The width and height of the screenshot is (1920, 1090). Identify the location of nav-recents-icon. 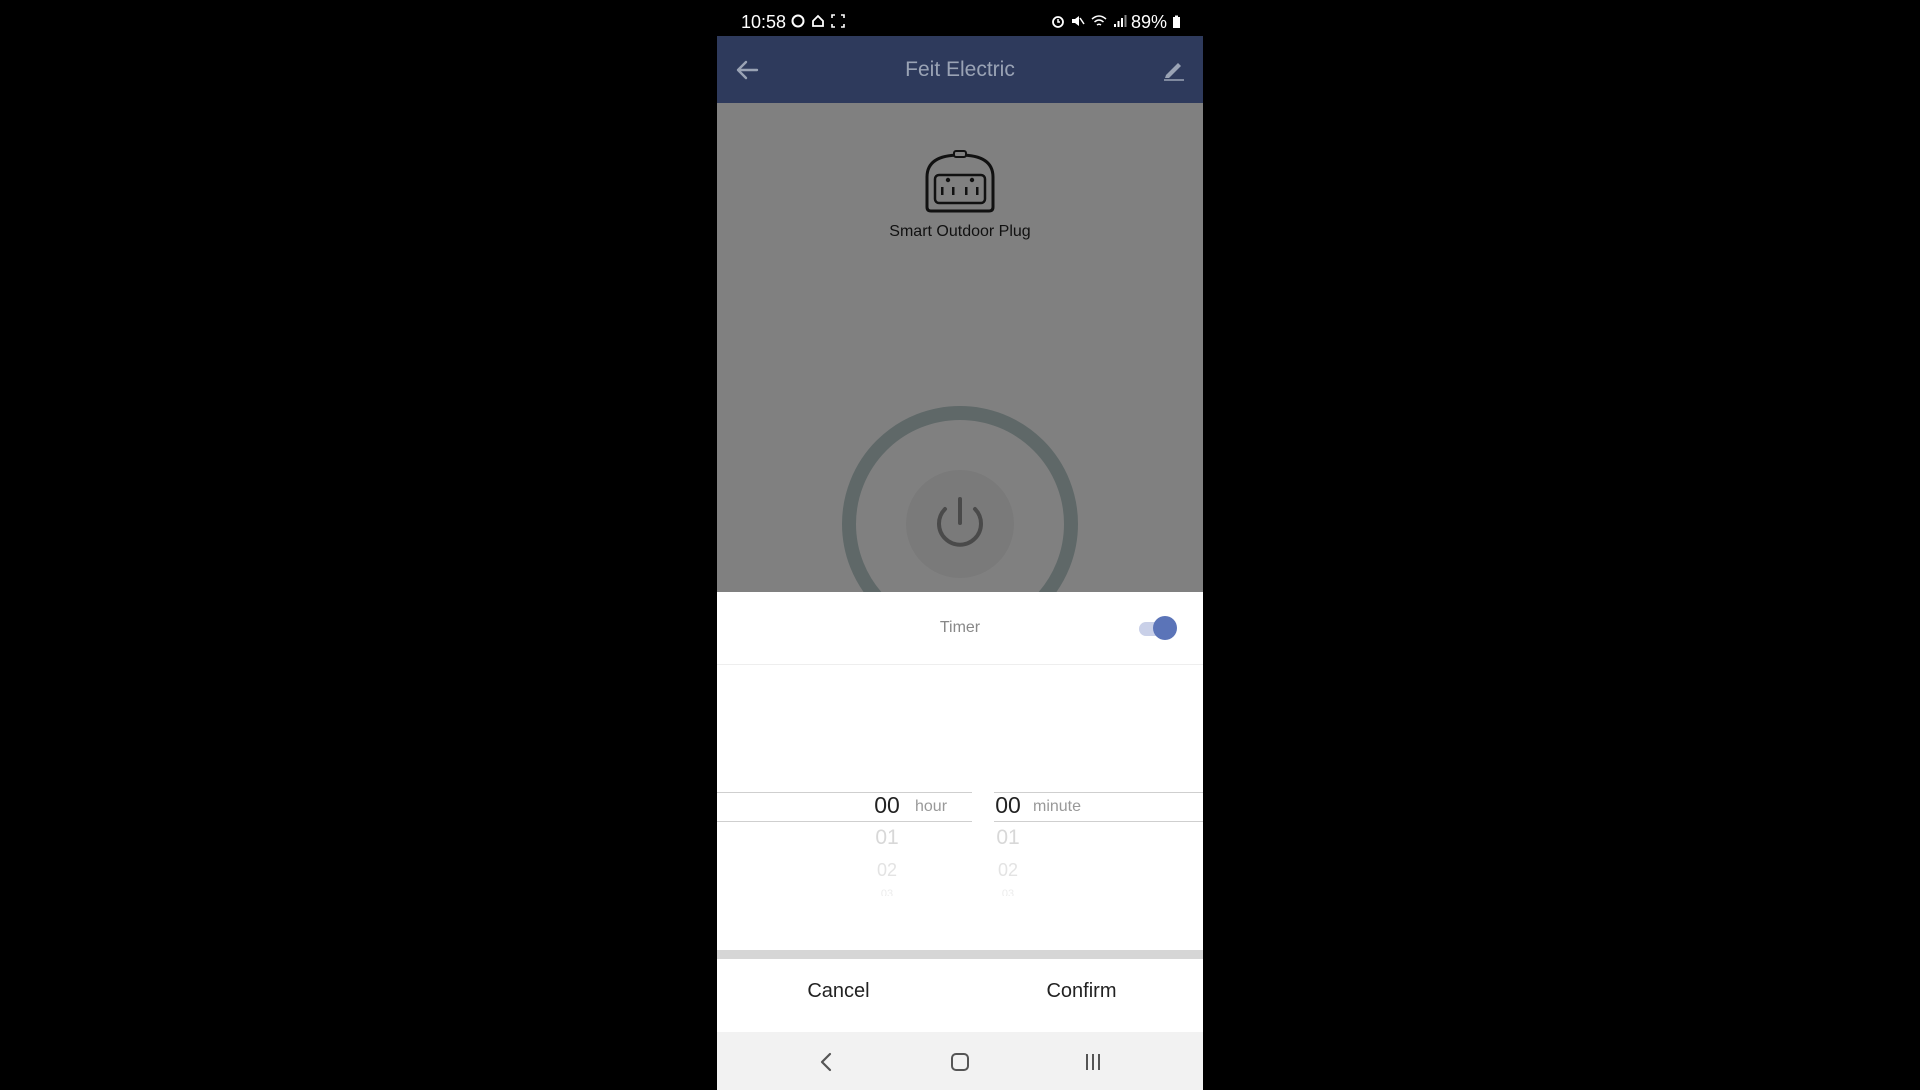
(1093, 1062).